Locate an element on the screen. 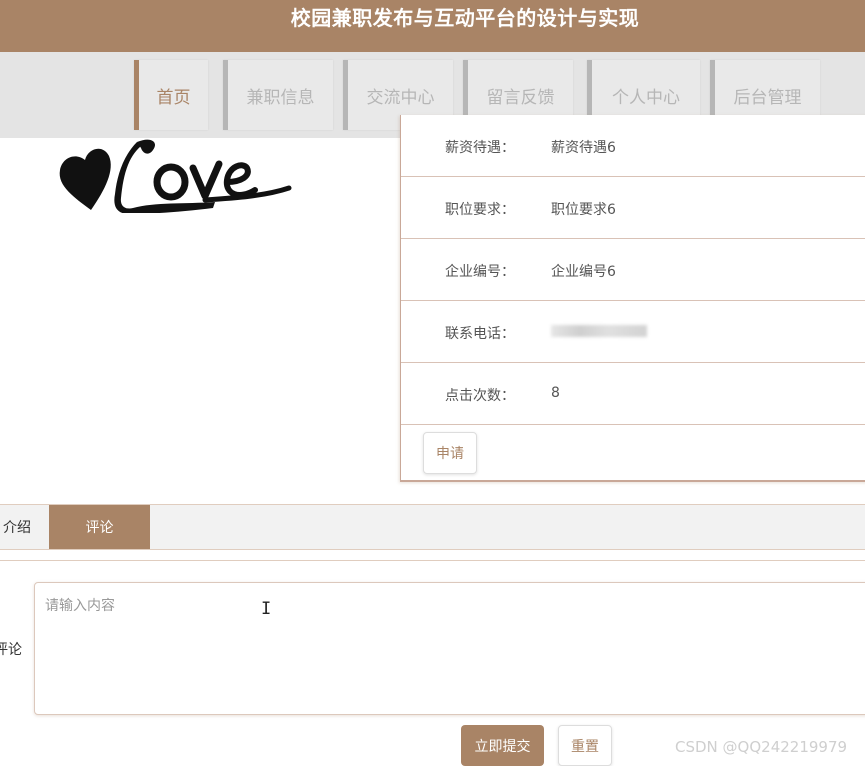 The image size is (865, 766). detail-row-clicks: 点击次数： 8 is located at coordinates (633, 394).